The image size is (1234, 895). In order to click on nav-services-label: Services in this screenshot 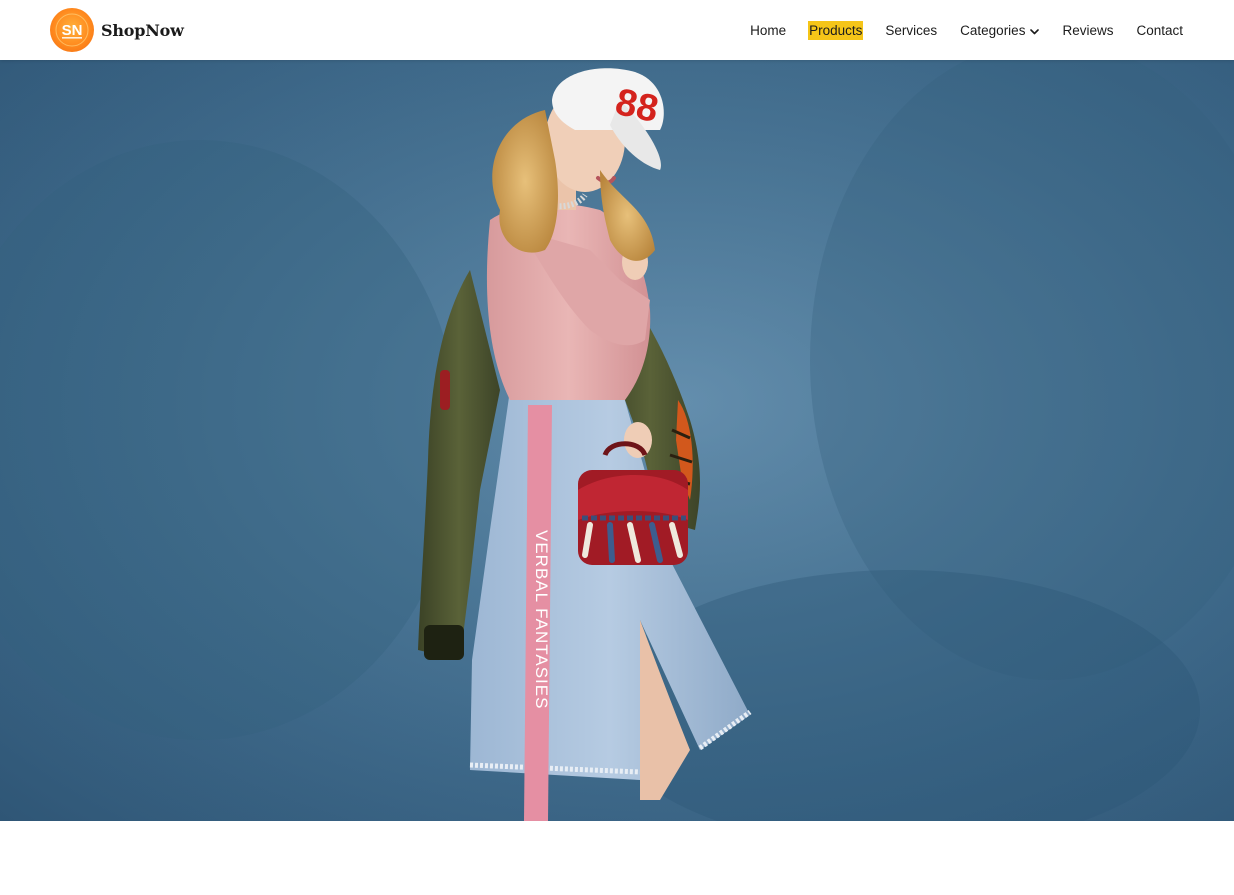, I will do `click(911, 30)`.